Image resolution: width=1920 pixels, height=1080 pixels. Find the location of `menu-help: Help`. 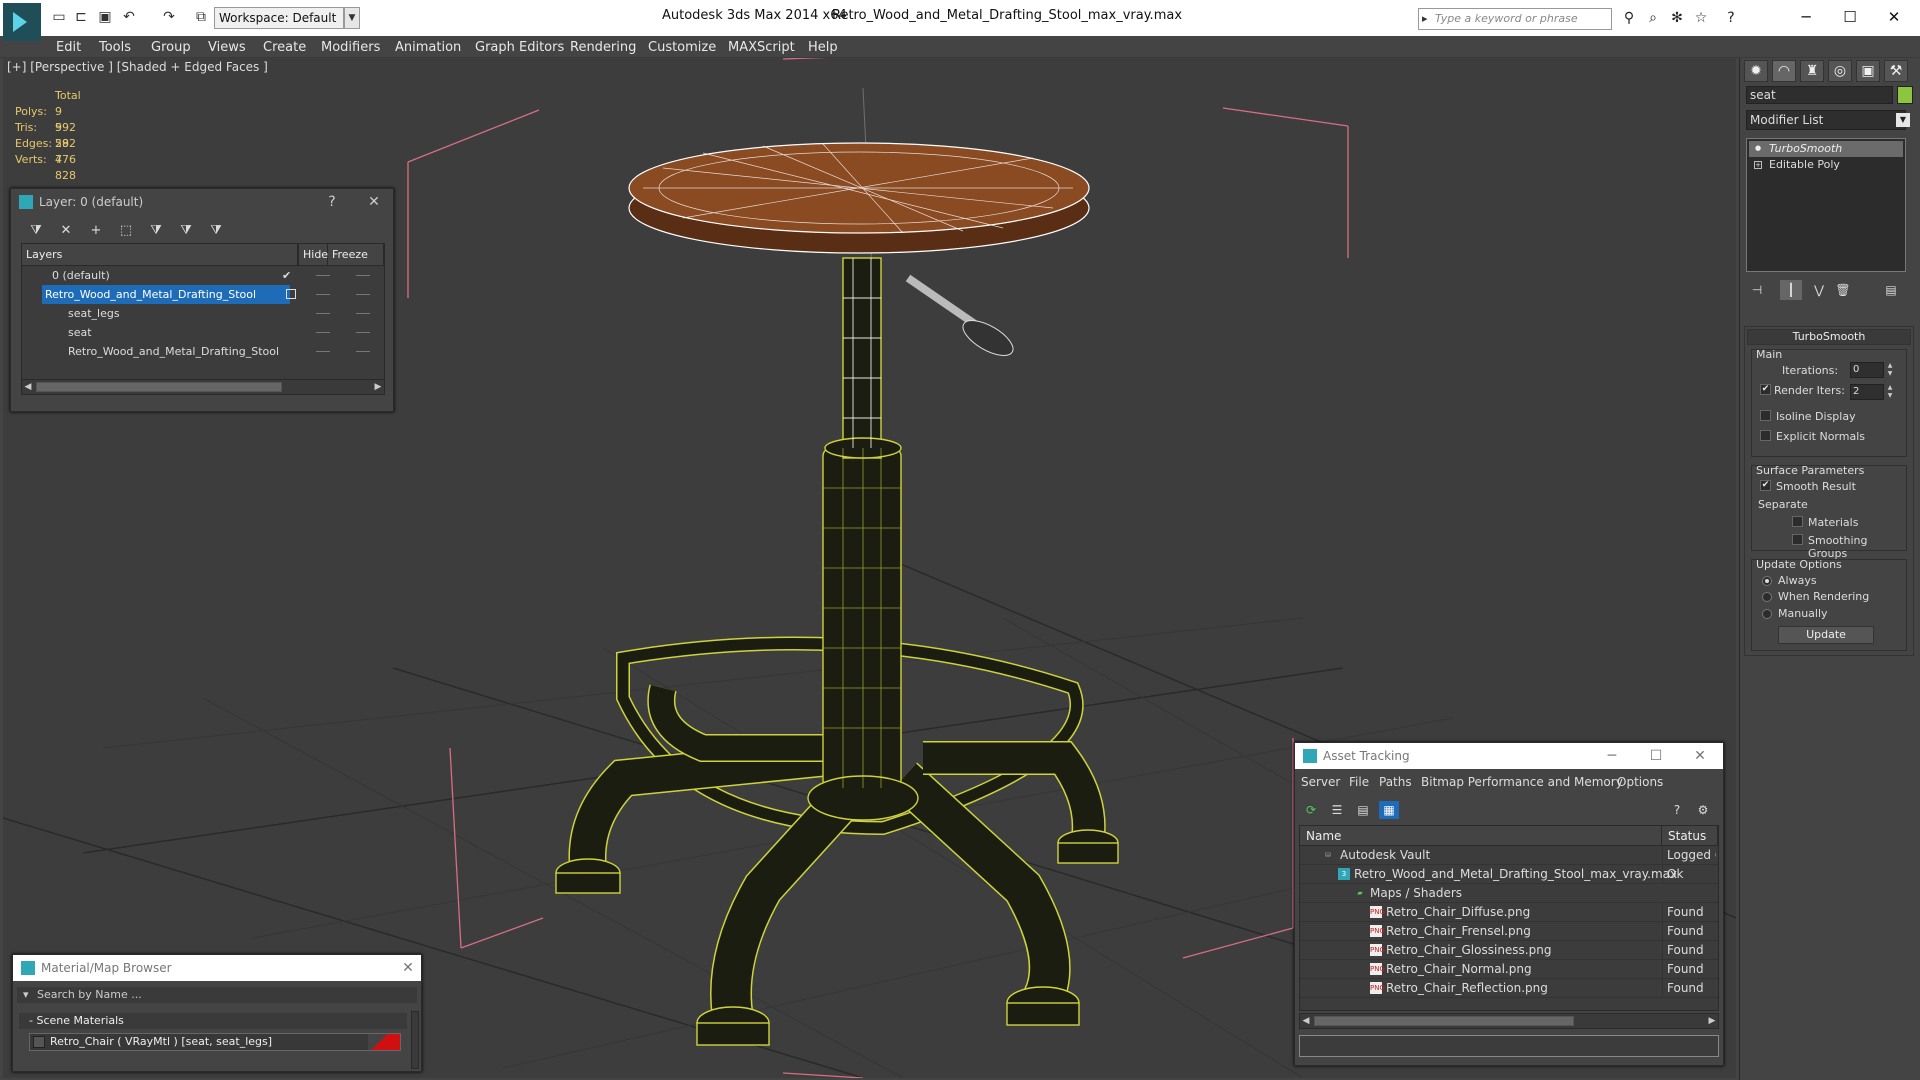

menu-help: Help is located at coordinates (823, 47).